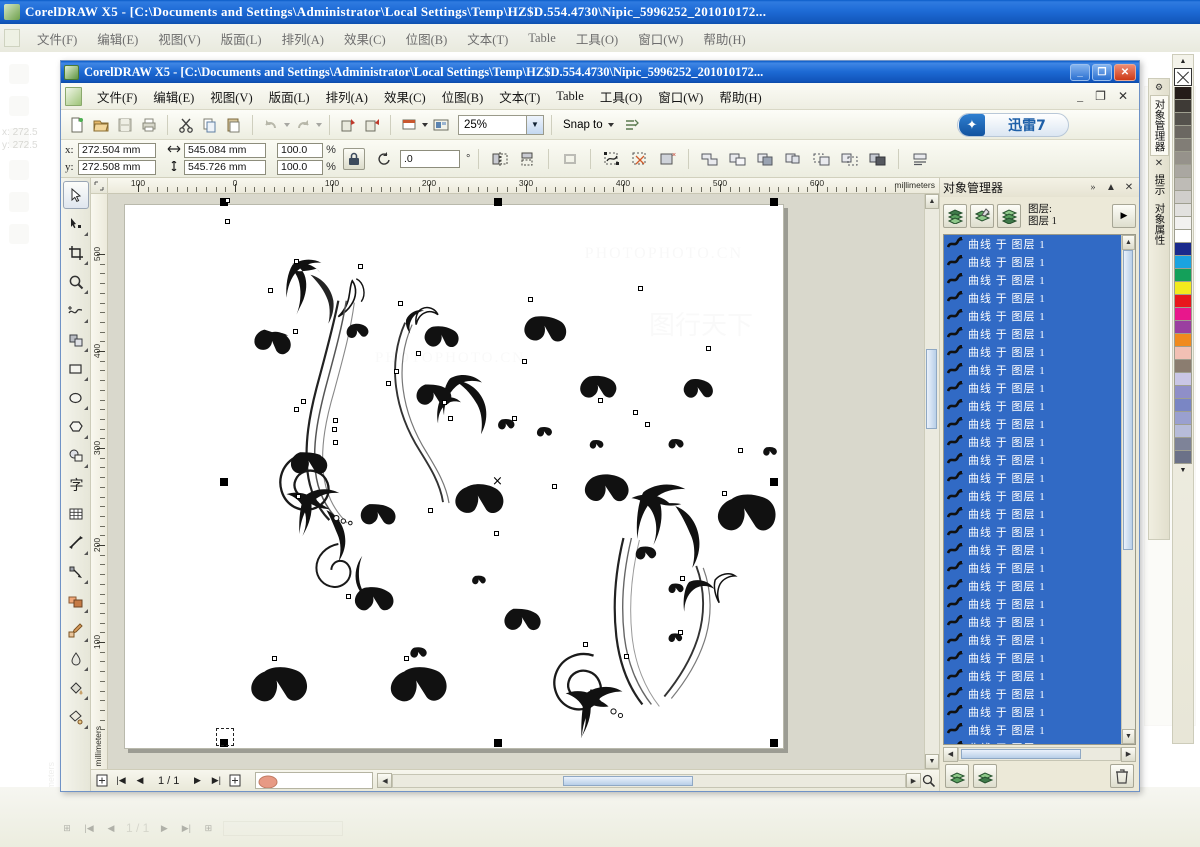  I want to click on horizontal-scroll-track, so click(649, 780).